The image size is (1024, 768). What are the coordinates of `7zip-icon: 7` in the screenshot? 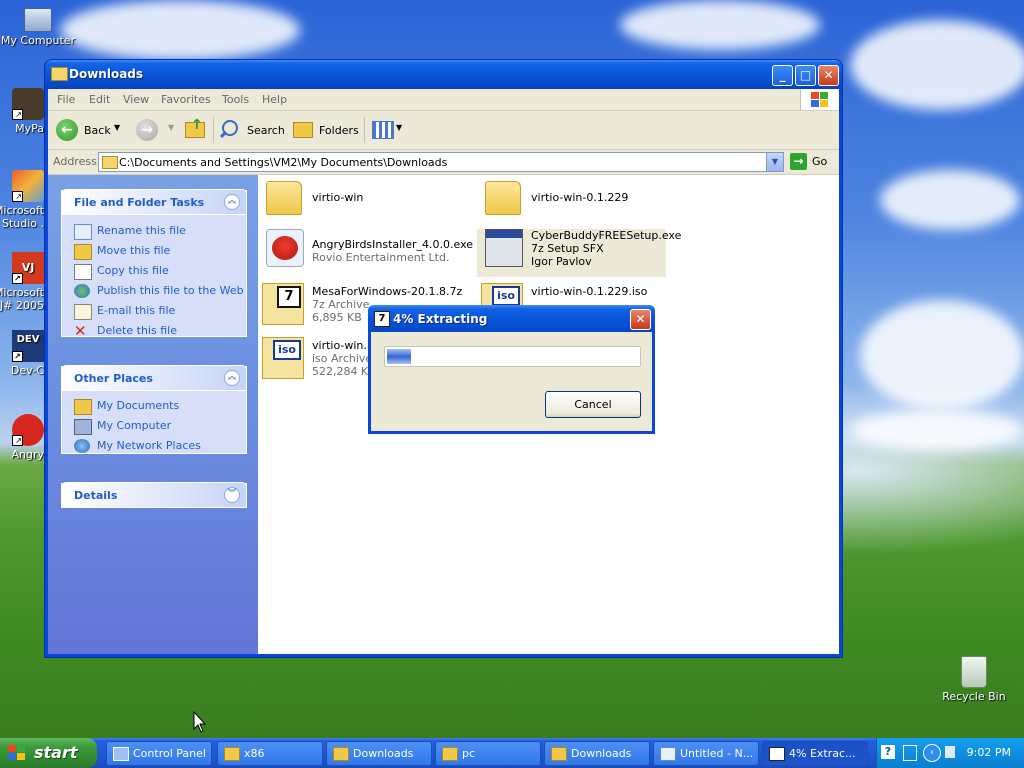 It's located at (382, 319).